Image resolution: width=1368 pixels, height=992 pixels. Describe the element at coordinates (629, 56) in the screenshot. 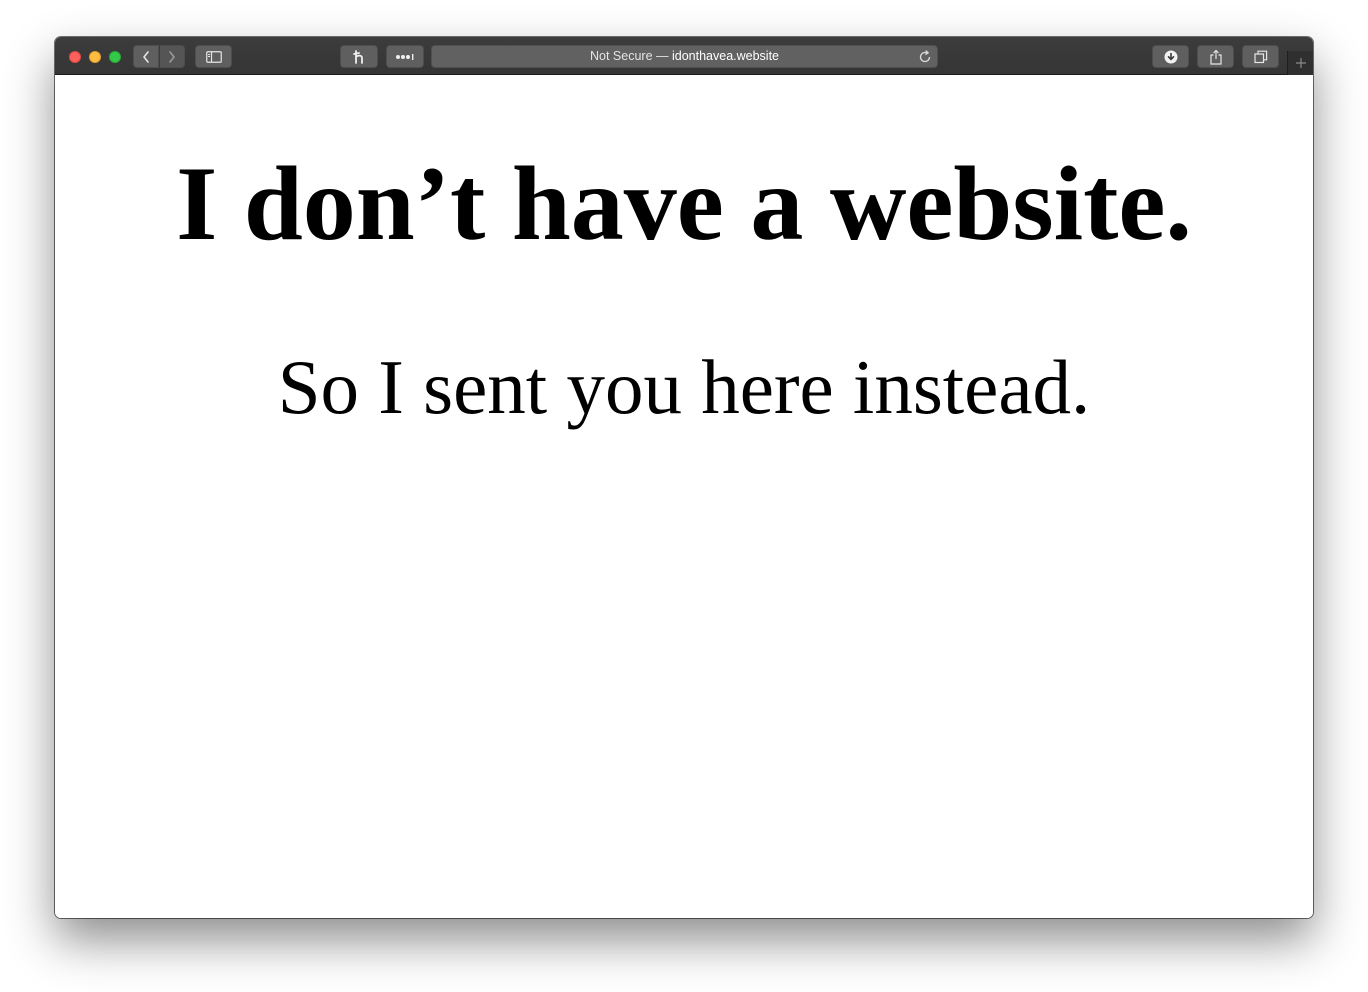

I see `security-label: Not Secure —` at that location.